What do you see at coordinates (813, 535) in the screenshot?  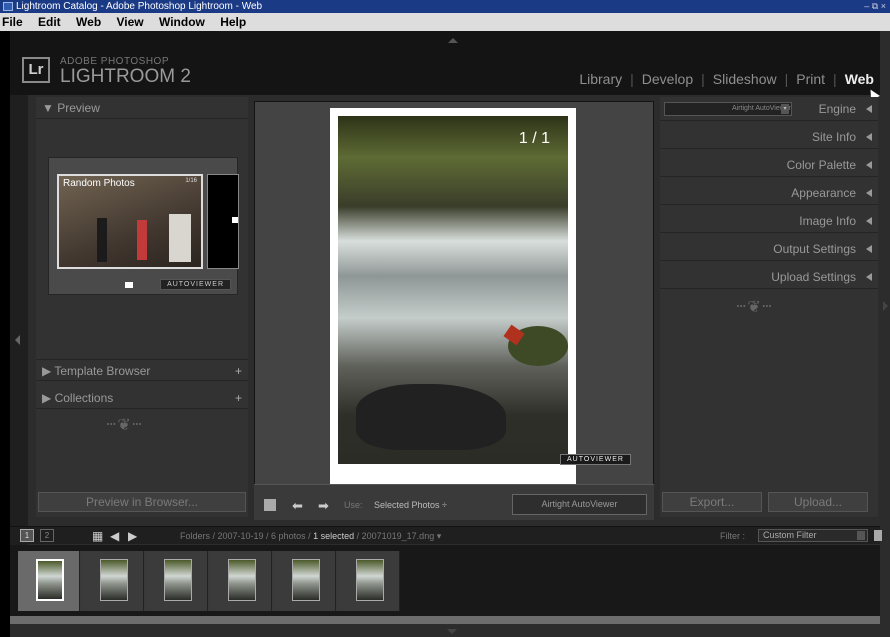 I see `filter-select: Custom Filter` at bounding box center [813, 535].